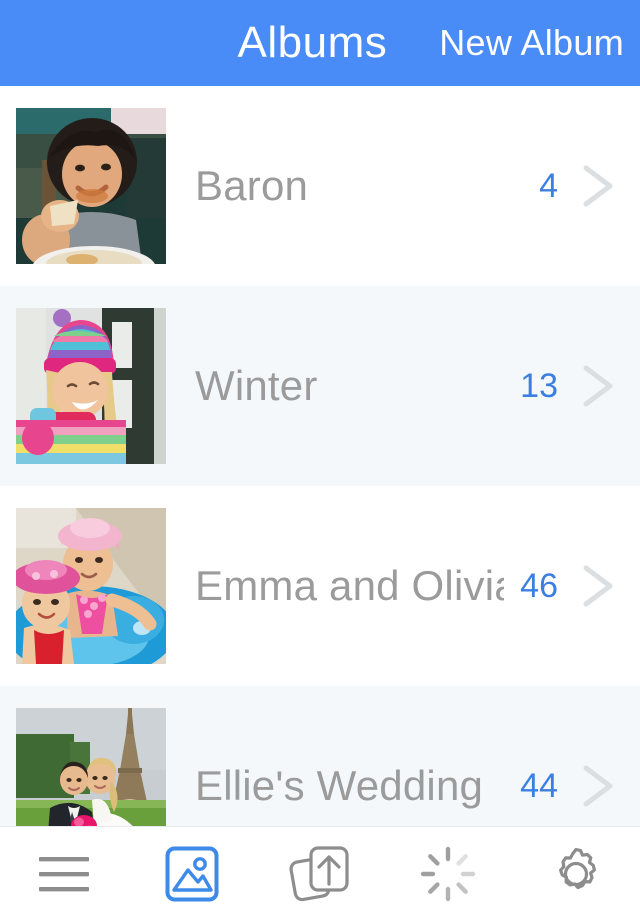 Image resolution: width=640 pixels, height=920 pixels. What do you see at coordinates (539, 585) in the screenshot?
I see `album-photo-count: 46` at bounding box center [539, 585].